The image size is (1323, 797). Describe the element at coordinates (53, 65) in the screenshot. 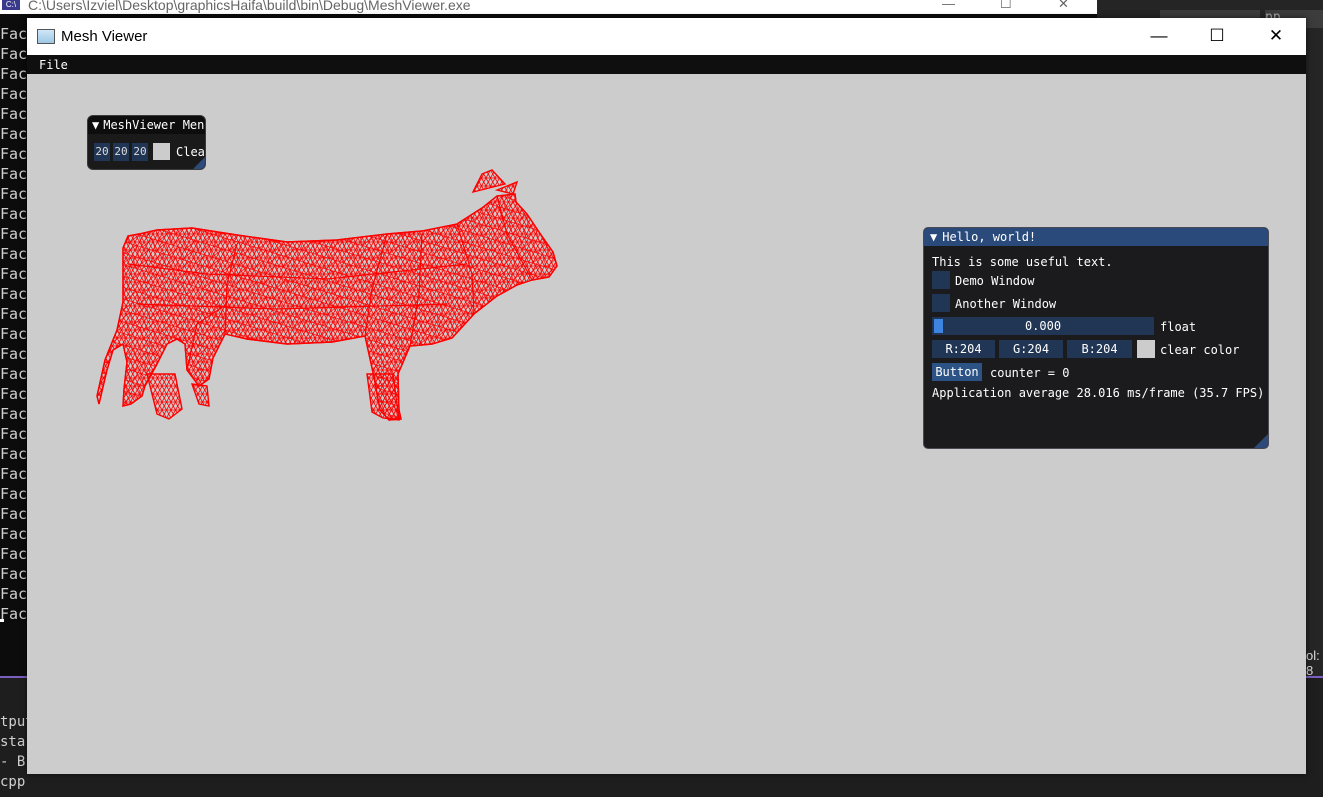

I see `menu-file: File` at that location.